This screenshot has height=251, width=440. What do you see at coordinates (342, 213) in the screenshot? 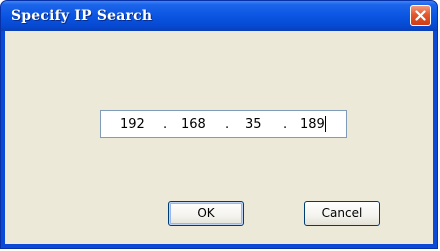
I see `cancel-button: Cancel` at bounding box center [342, 213].